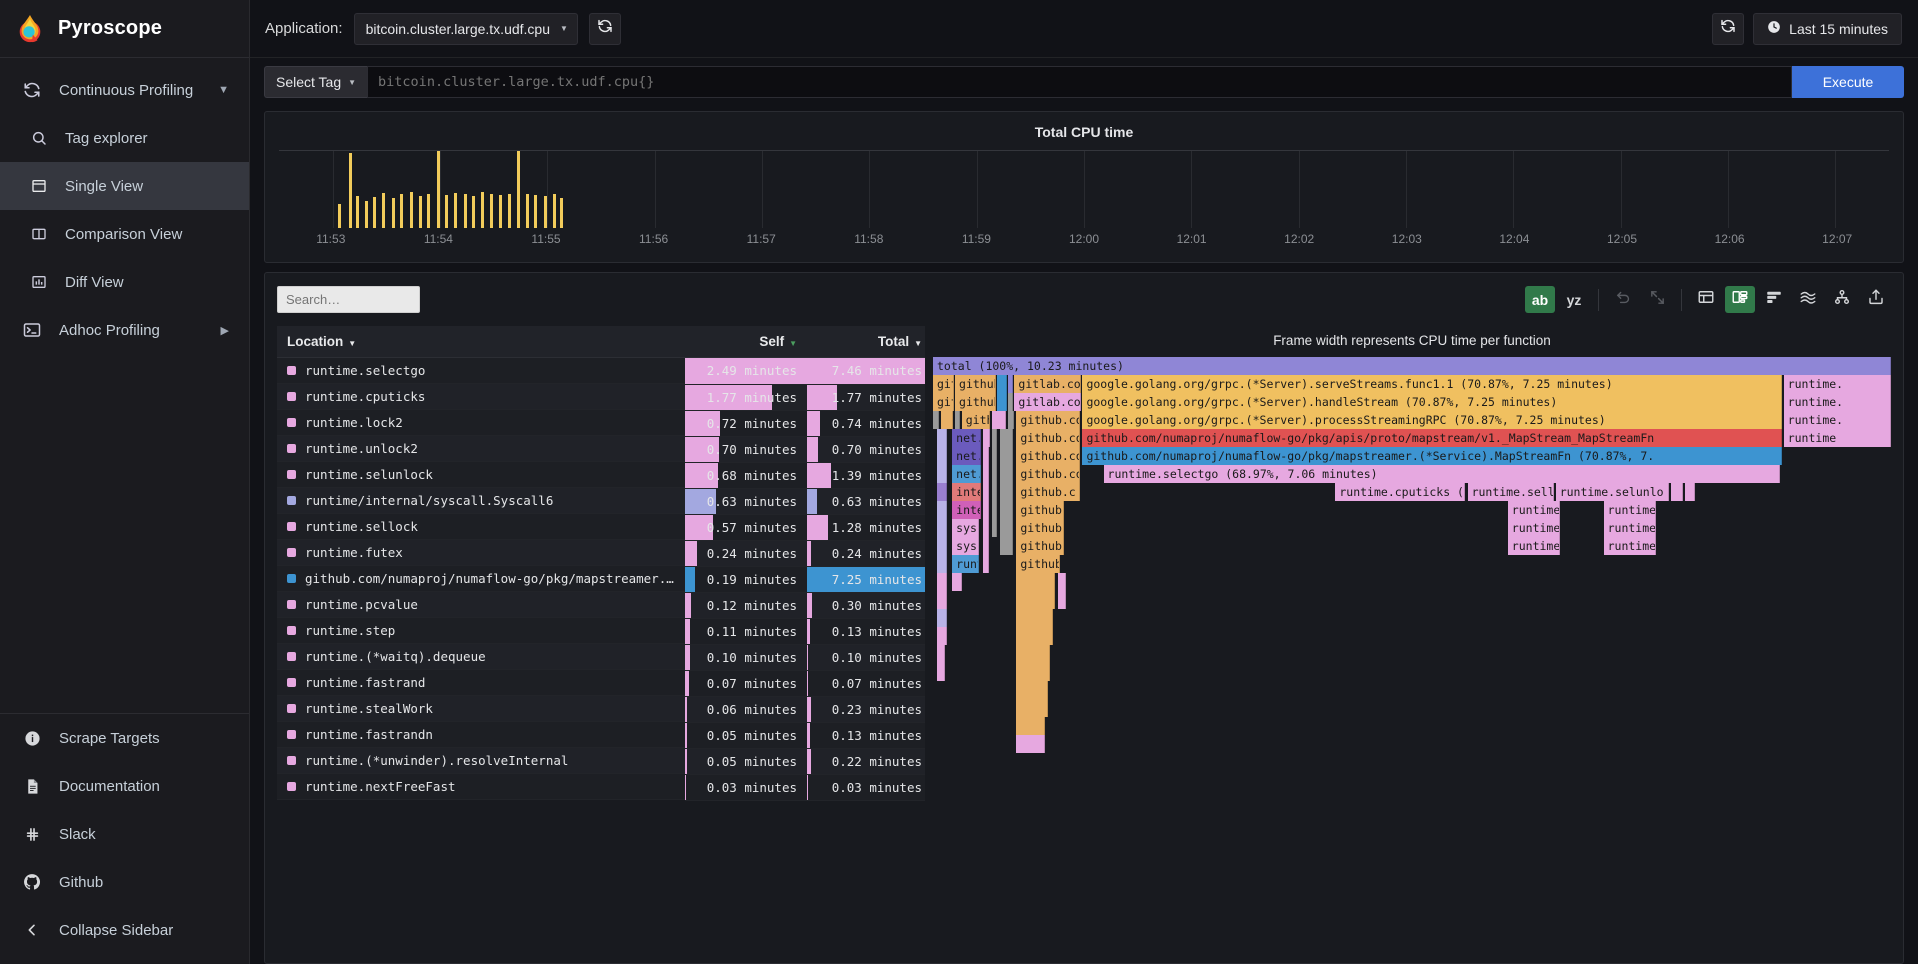 The image size is (1918, 964). What do you see at coordinates (976, 420) in the screenshot?
I see `flamegraph-frame: githu` at bounding box center [976, 420].